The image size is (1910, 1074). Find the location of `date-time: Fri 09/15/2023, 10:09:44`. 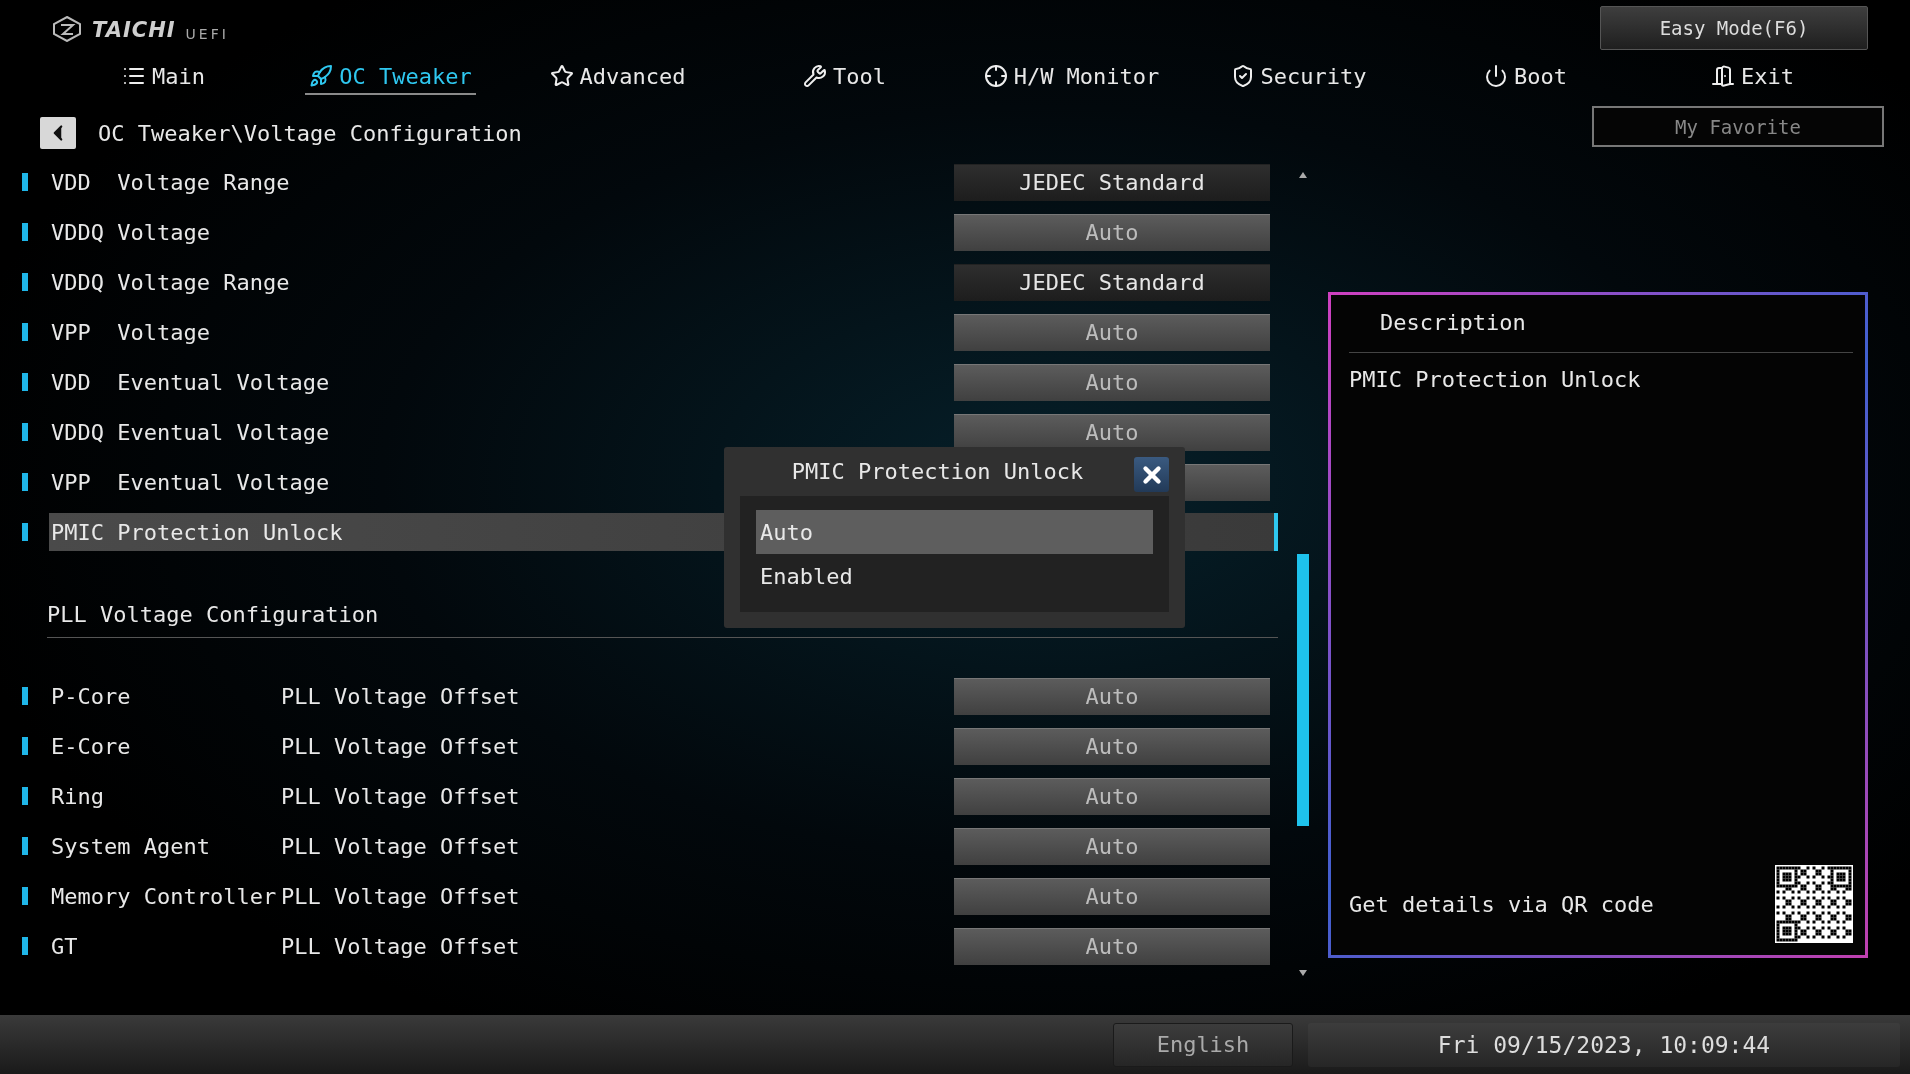

date-time: Fri 09/15/2023, 10:09:44 is located at coordinates (1604, 1044).